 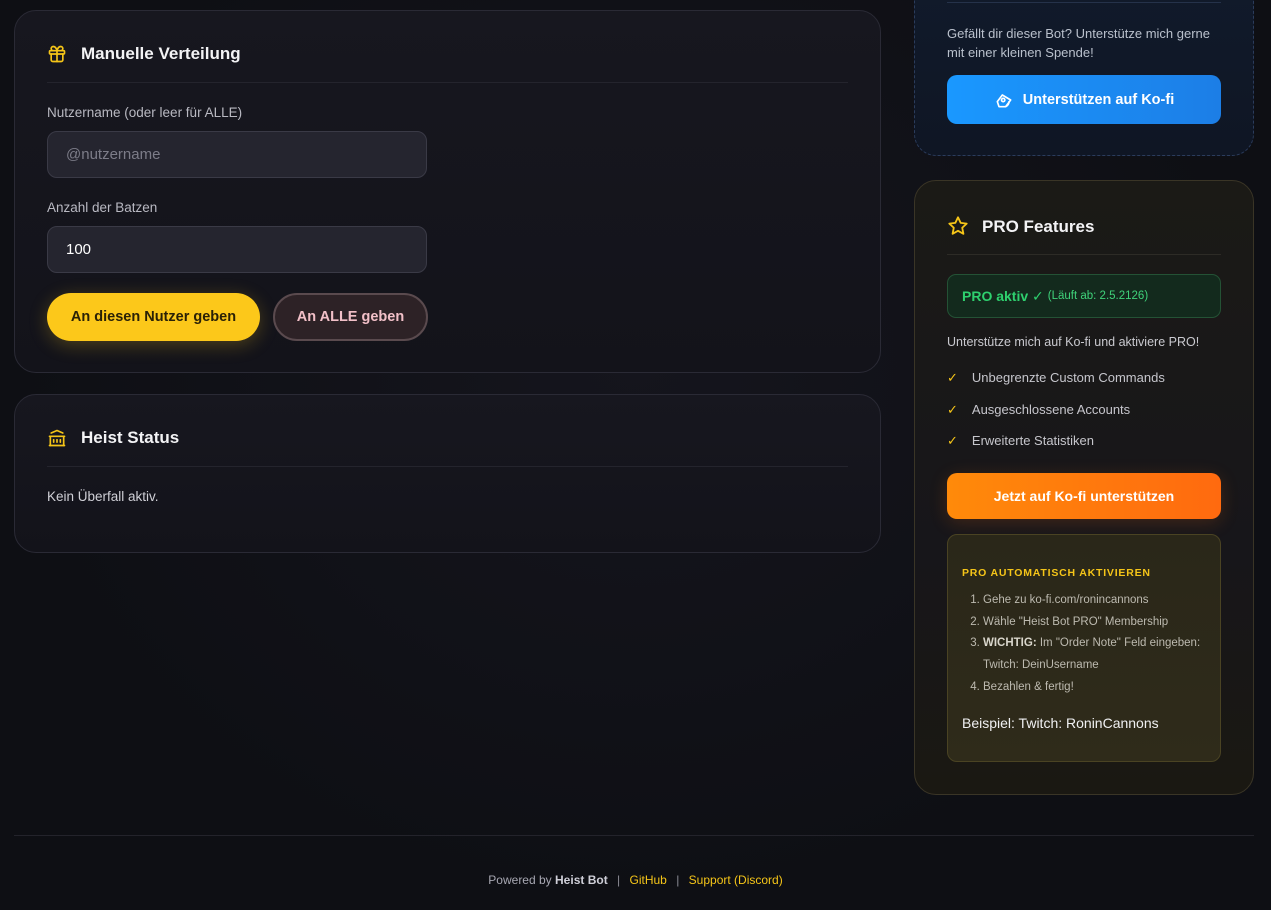 I want to click on give-user-button: An diesen Nutzer geben, so click(x=153, y=317).